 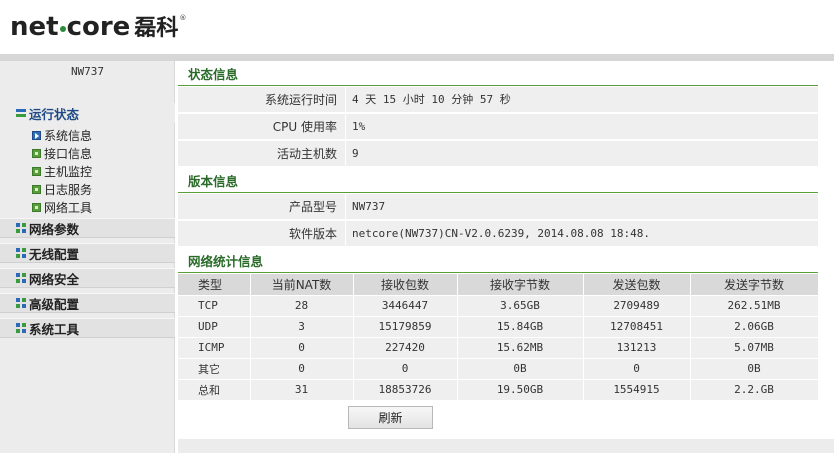 What do you see at coordinates (87, 253) in the screenshot?
I see `menu-section-wireless-config: 无线配置` at bounding box center [87, 253].